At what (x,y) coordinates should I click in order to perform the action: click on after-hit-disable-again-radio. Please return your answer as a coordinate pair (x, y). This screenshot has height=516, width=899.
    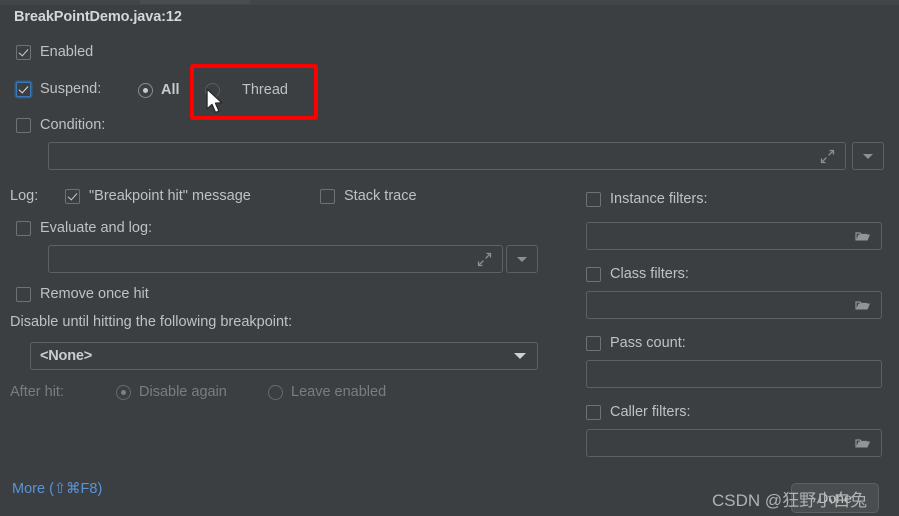
    Looking at the image, I should click on (123, 392).